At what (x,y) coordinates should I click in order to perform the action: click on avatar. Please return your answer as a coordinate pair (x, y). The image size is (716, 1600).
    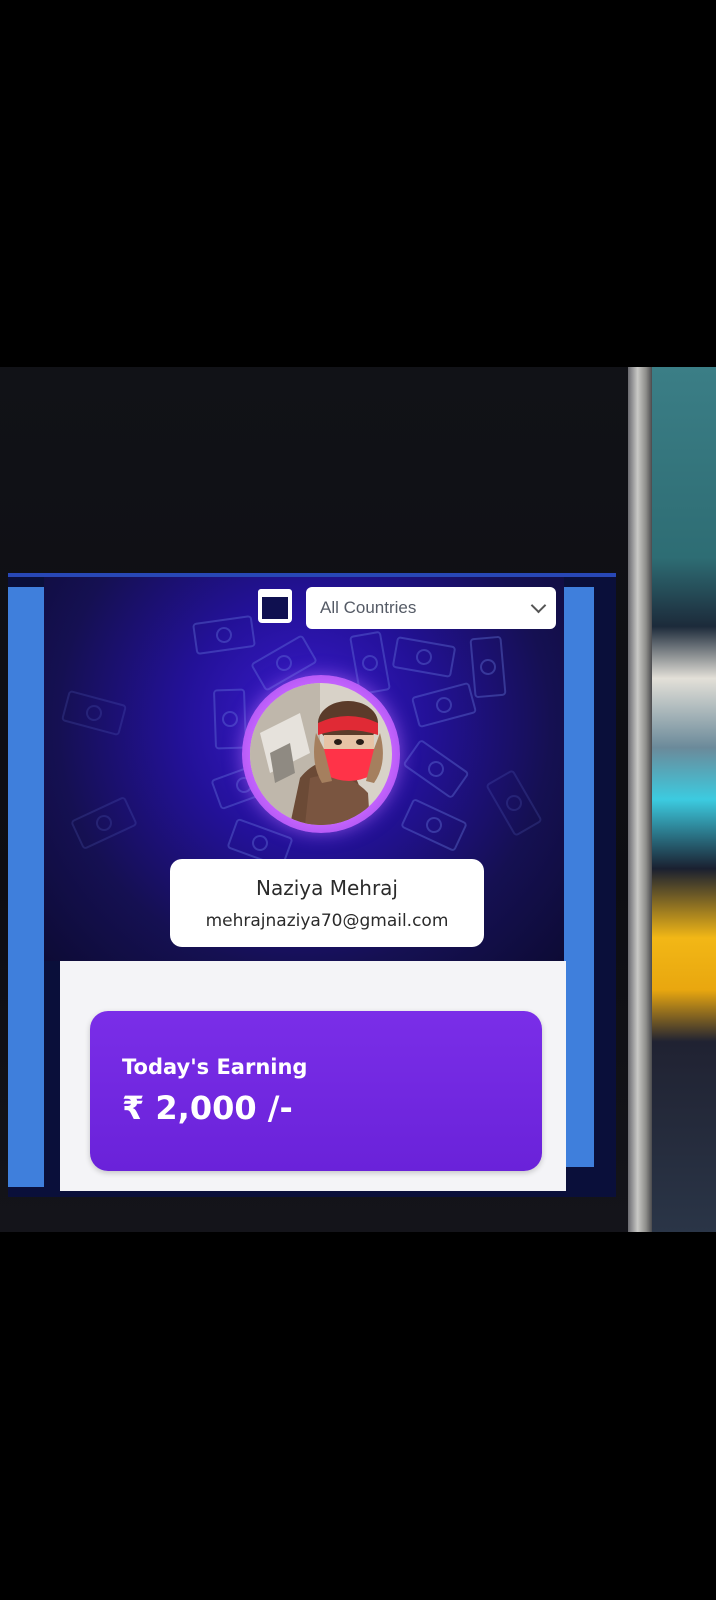
    Looking at the image, I should click on (321, 754).